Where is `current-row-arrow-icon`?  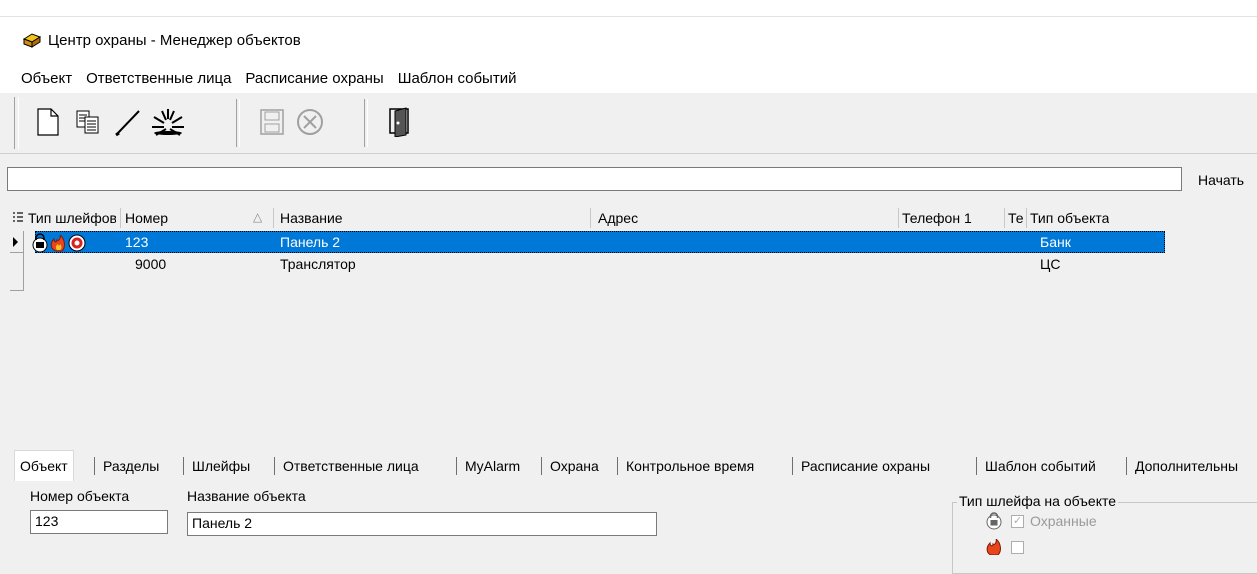 current-row-arrow-icon is located at coordinates (15, 242).